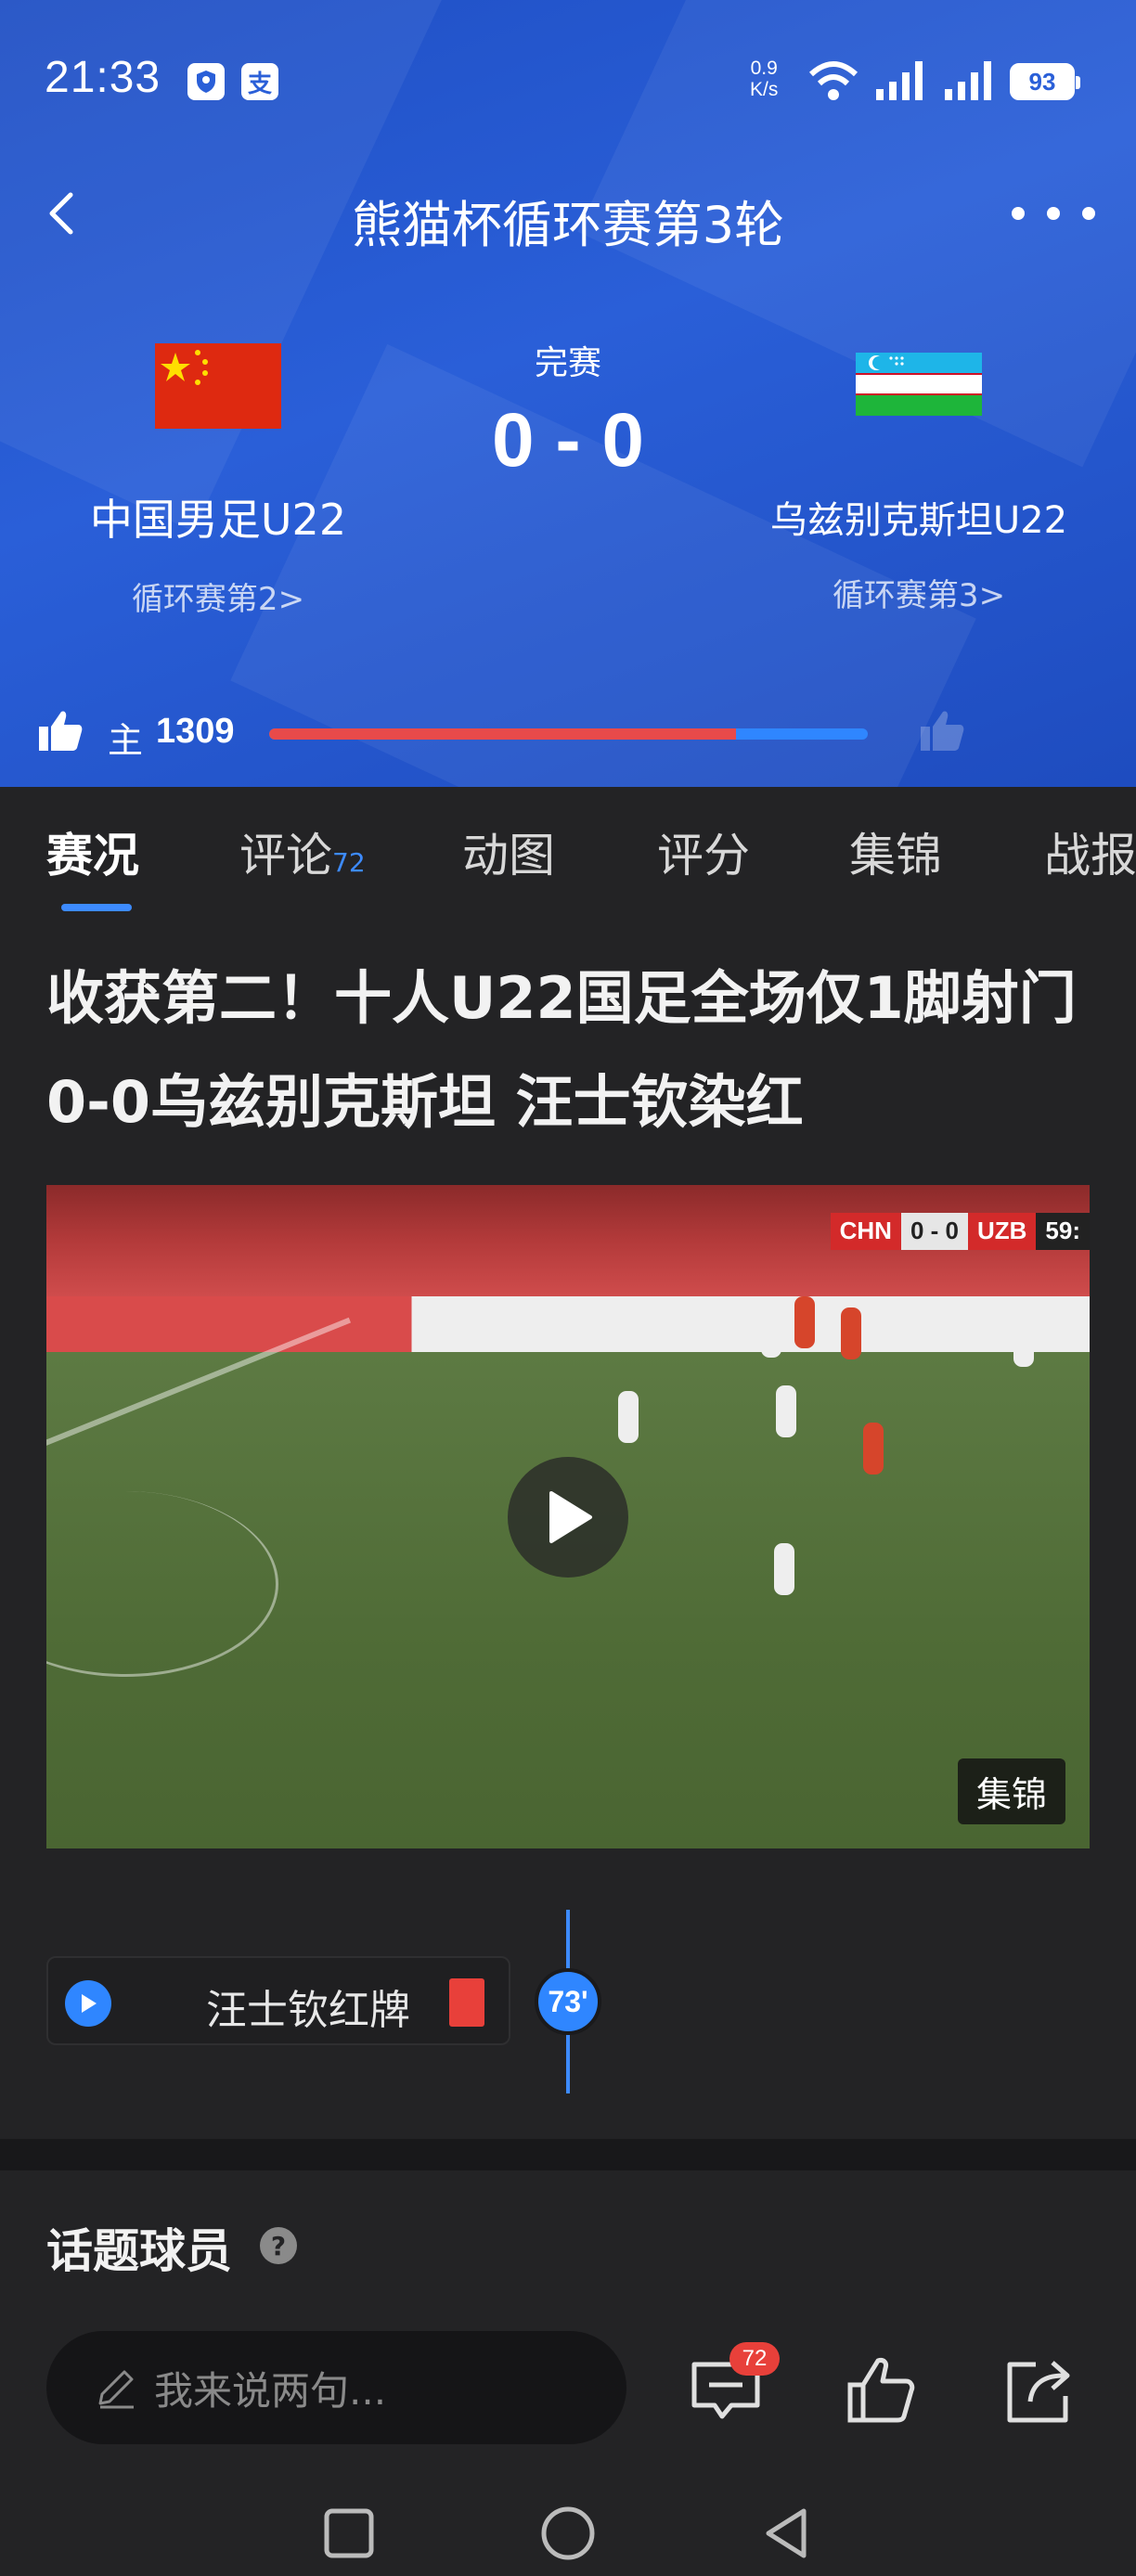  What do you see at coordinates (139, 2251) in the screenshot?
I see `section-title: 话题球员` at bounding box center [139, 2251].